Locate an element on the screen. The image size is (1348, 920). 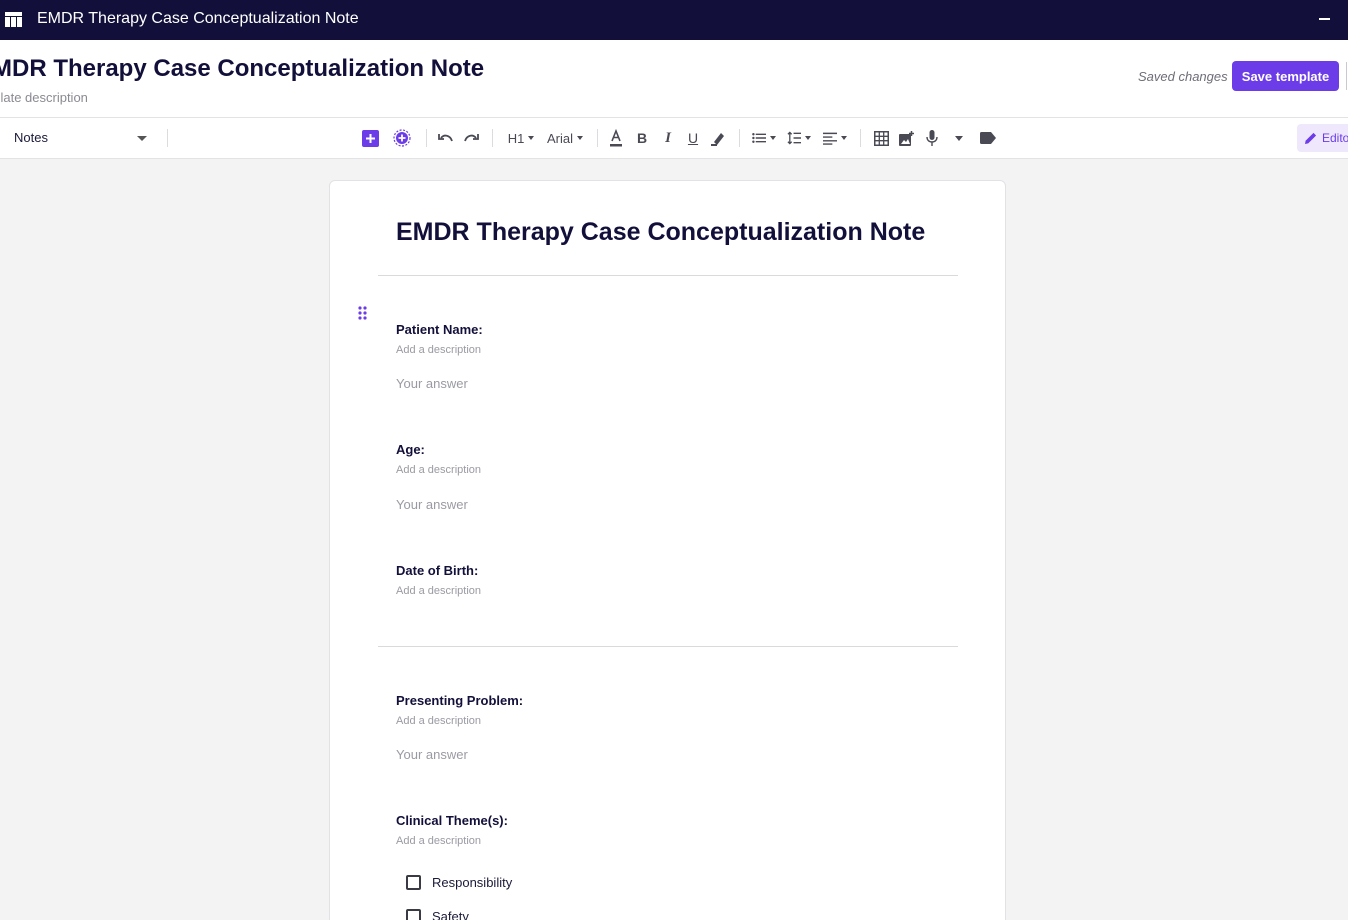
italic-icon: I is located at coordinates (668, 138).